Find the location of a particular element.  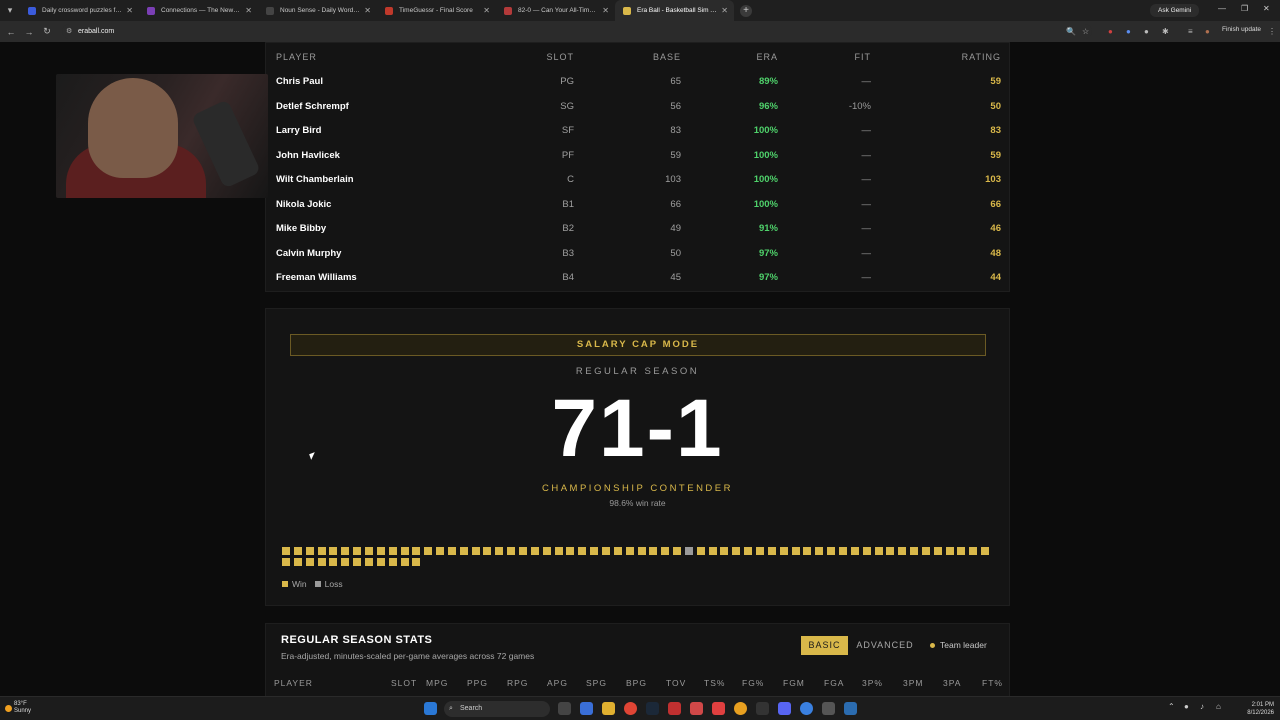

mic-tray-icon: ♪ is located at coordinates (1202, 706).